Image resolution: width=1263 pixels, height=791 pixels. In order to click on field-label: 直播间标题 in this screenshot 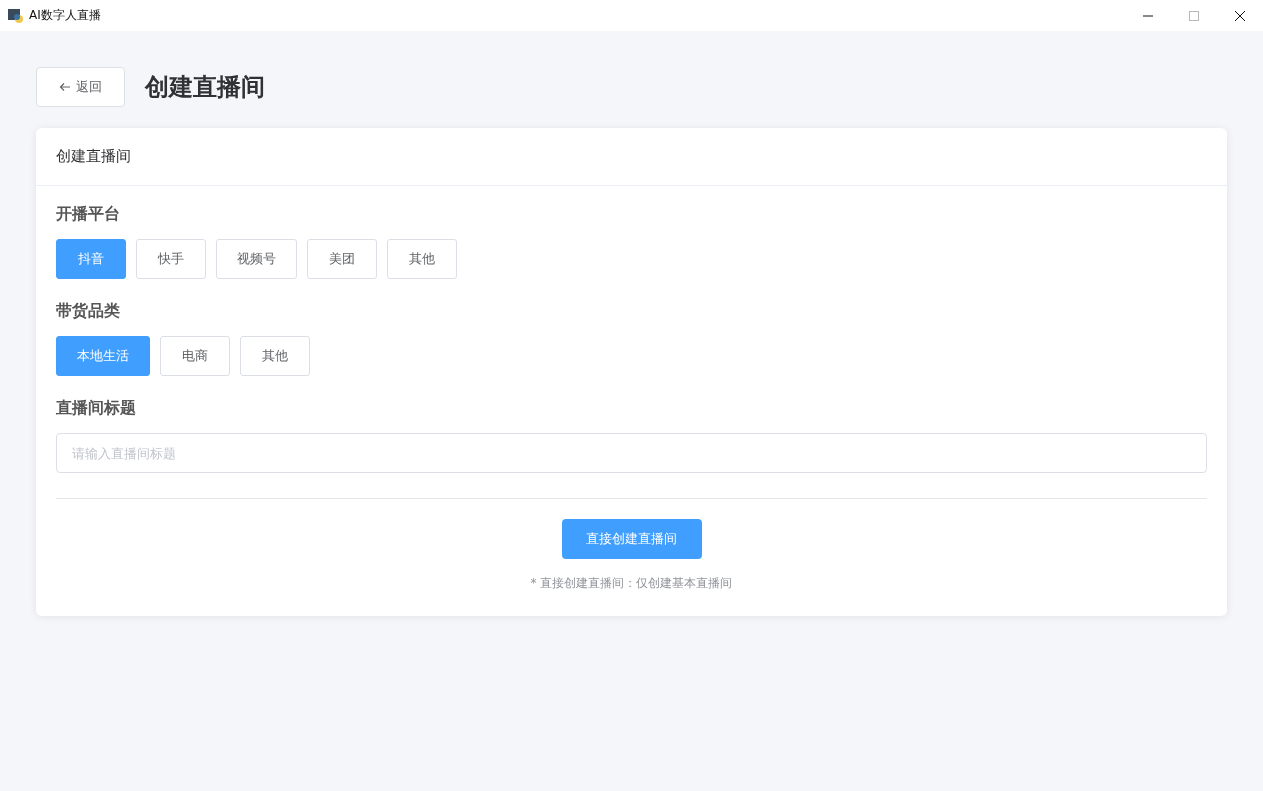, I will do `click(96, 408)`.